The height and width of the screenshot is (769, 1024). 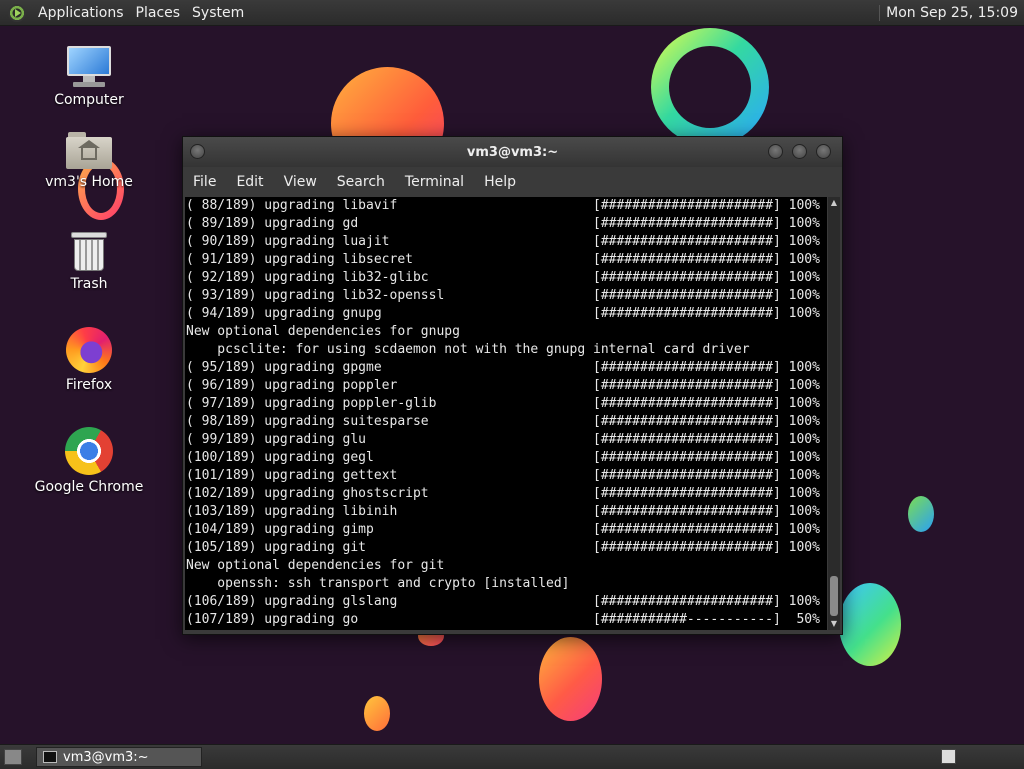 What do you see at coordinates (204, 182) in the screenshot?
I see `menu-file: File` at bounding box center [204, 182].